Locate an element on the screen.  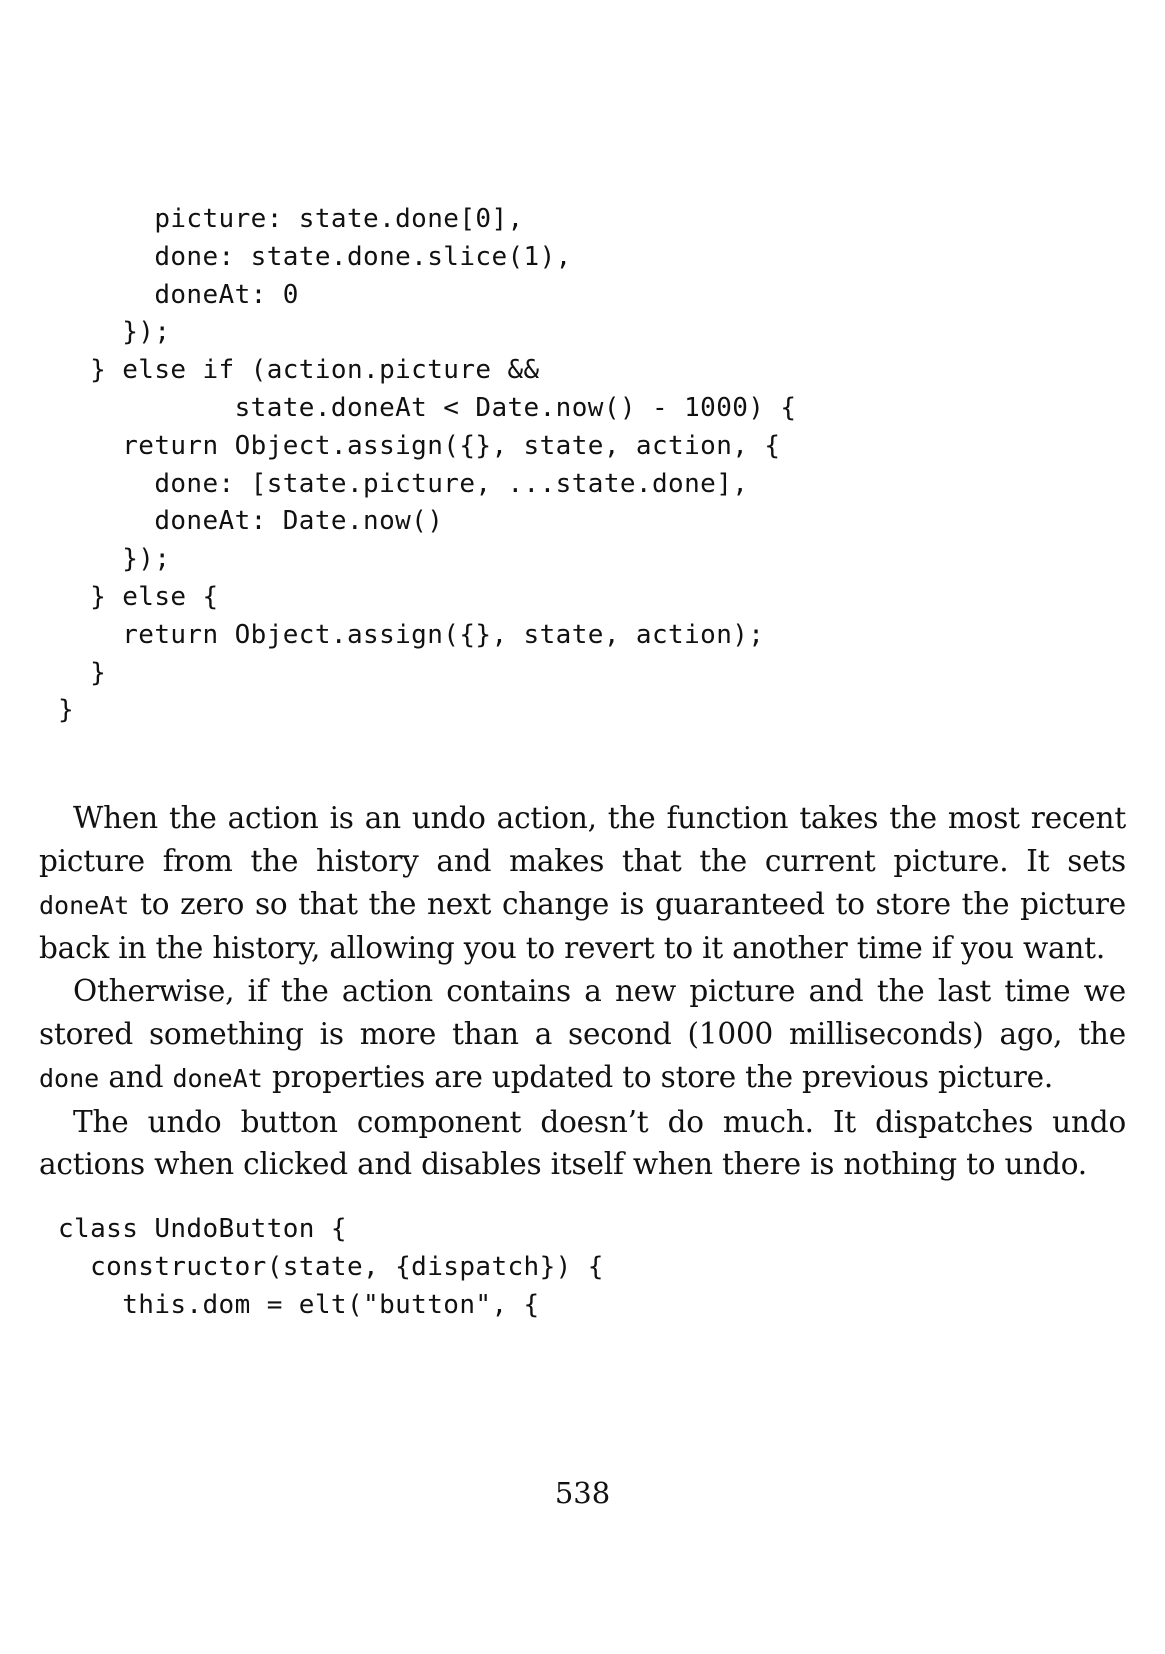
code-line: state.doneAt < Date.now() - 1000) { is located at coordinates (515, 407).